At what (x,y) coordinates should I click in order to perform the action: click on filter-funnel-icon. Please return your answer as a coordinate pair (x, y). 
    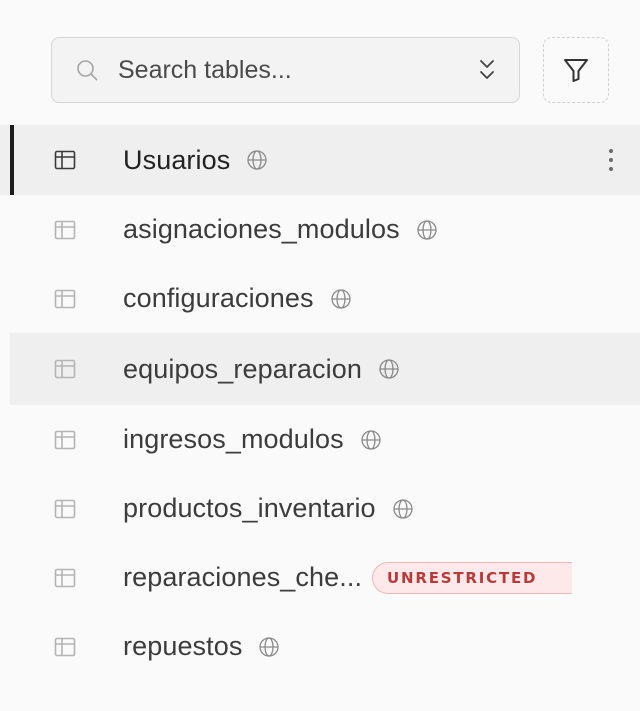
    Looking at the image, I should click on (576, 70).